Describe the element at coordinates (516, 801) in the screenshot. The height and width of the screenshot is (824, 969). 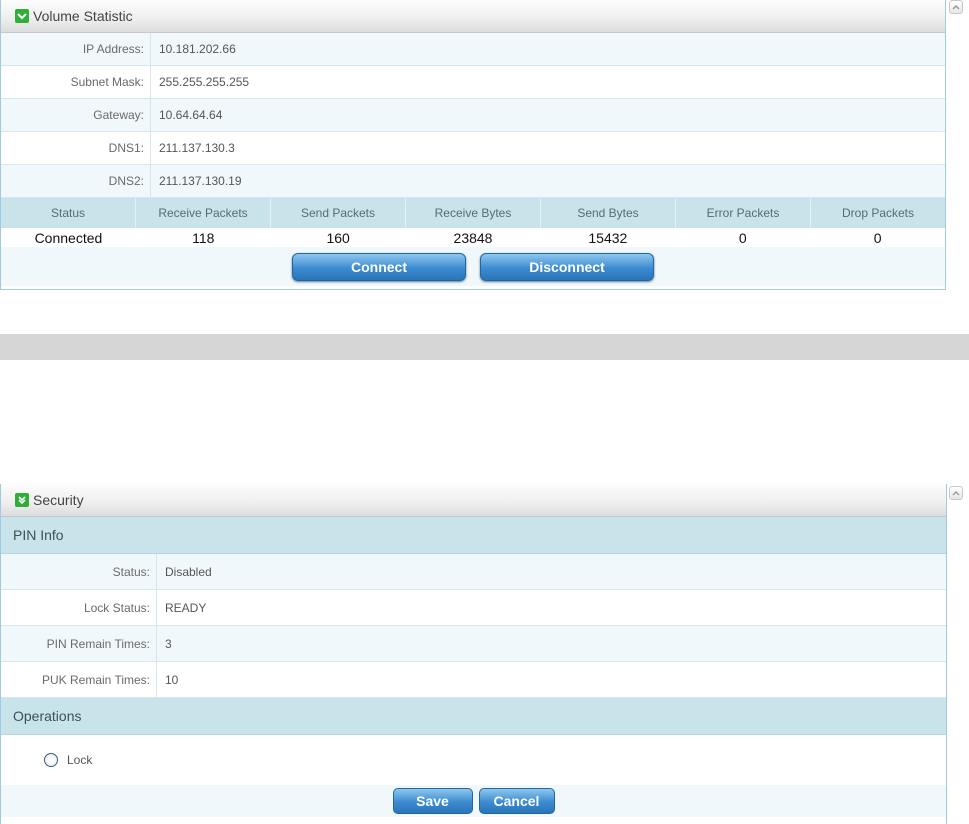
I see `cancel-button: Cancel` at that location.